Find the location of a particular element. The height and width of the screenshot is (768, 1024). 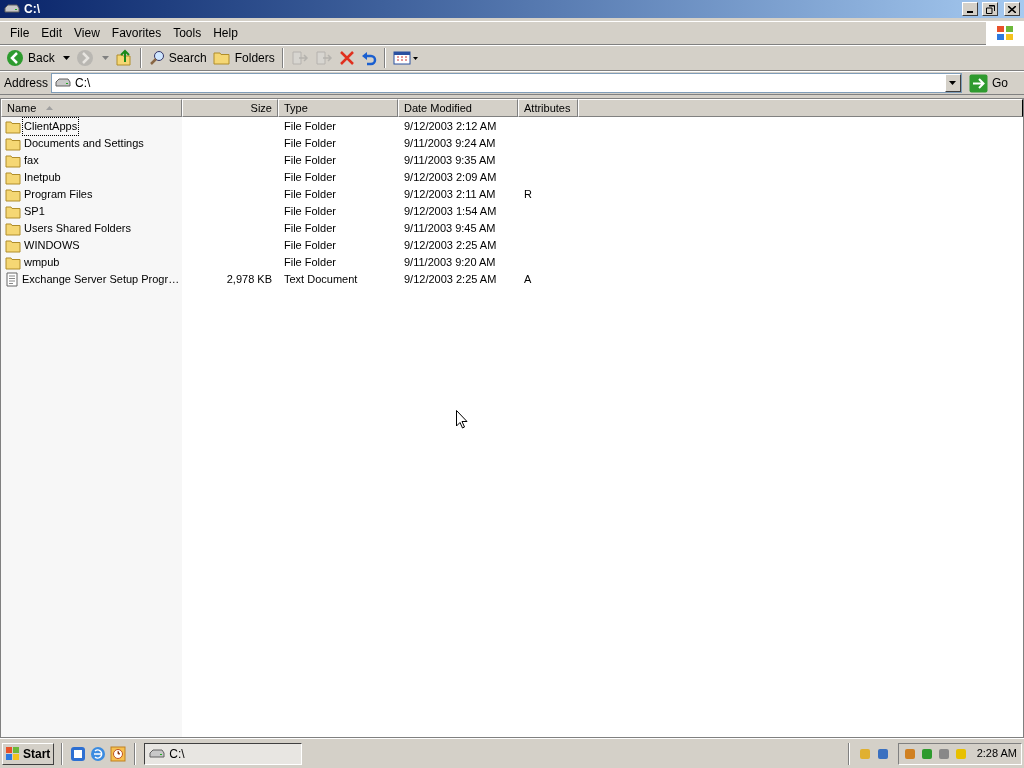

date-modified: 9/11/2003 9:35 AM is located at coordinates (450, 161).